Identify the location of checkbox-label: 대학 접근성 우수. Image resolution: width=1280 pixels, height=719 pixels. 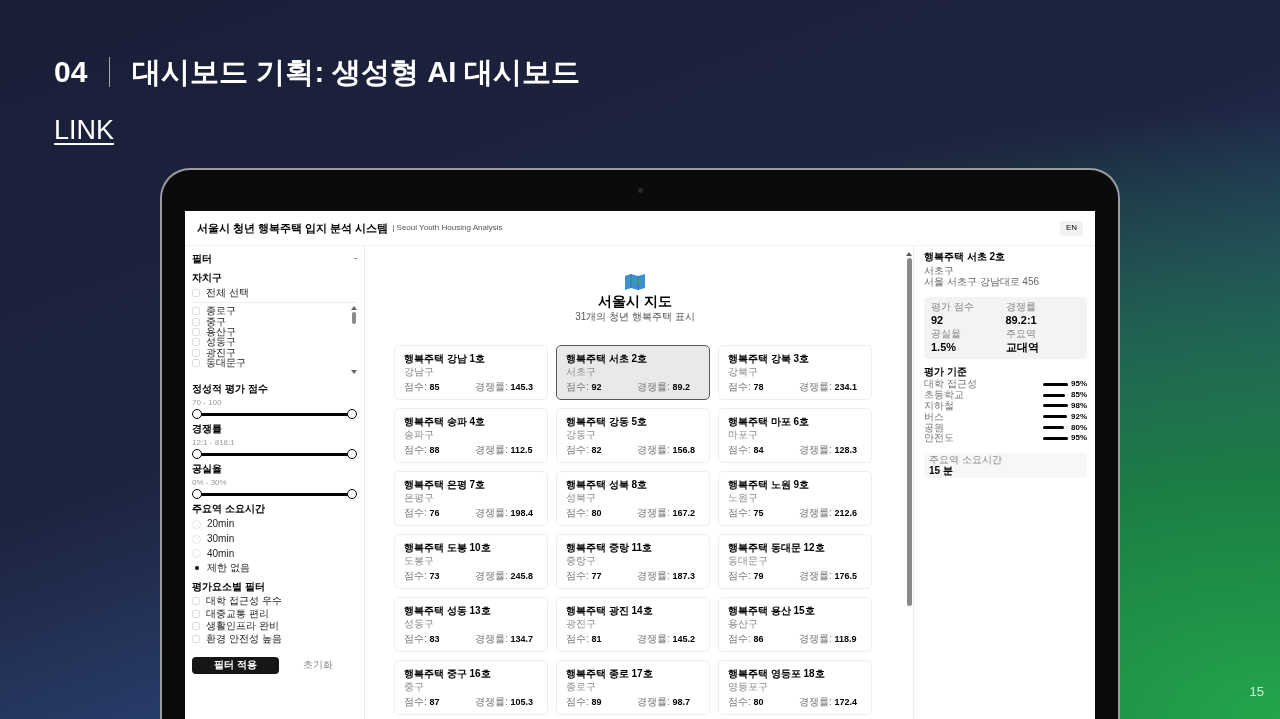
(244, 601).